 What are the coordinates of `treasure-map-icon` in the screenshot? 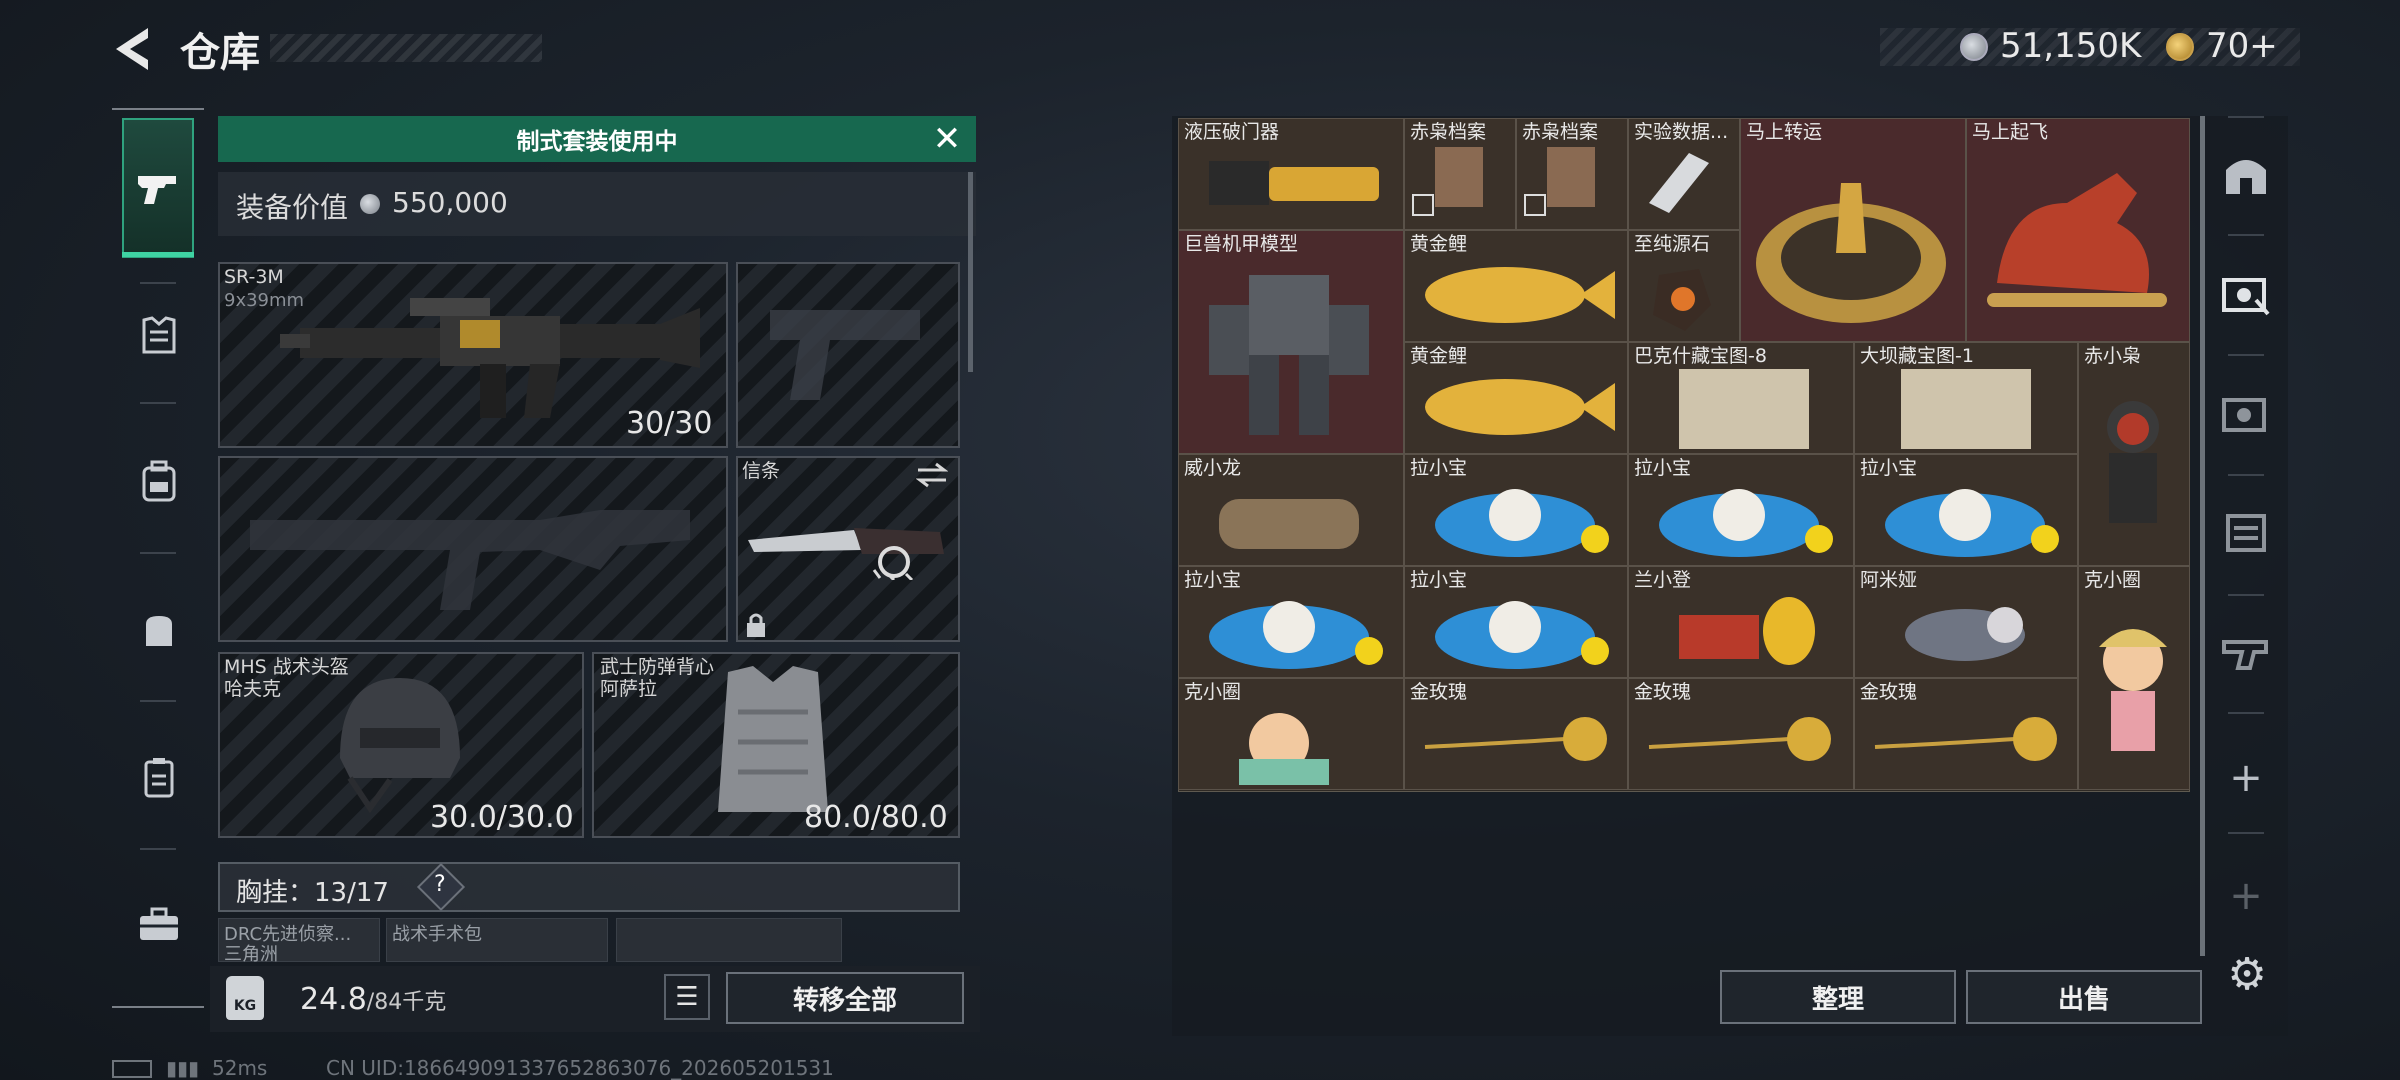 It's located at (1966, 409).